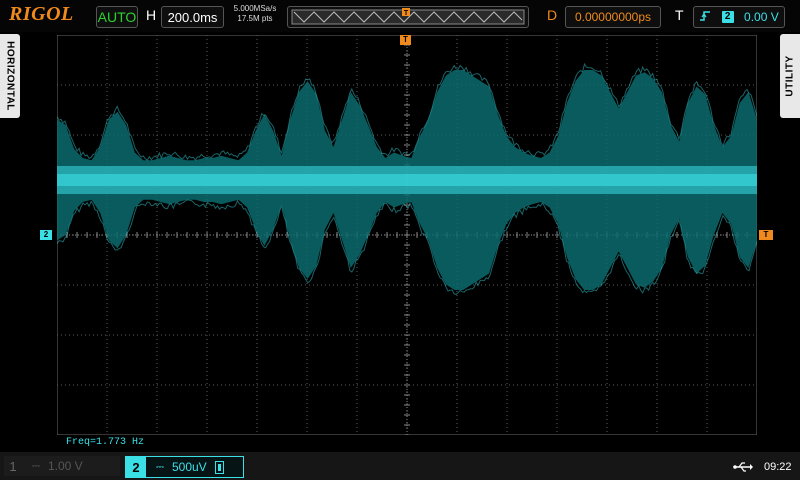  What do you see at coordinates (739, 17) in the screenshot?
I see `trigger-settings: 2 0.00 V` at bounding box center [739, 17].